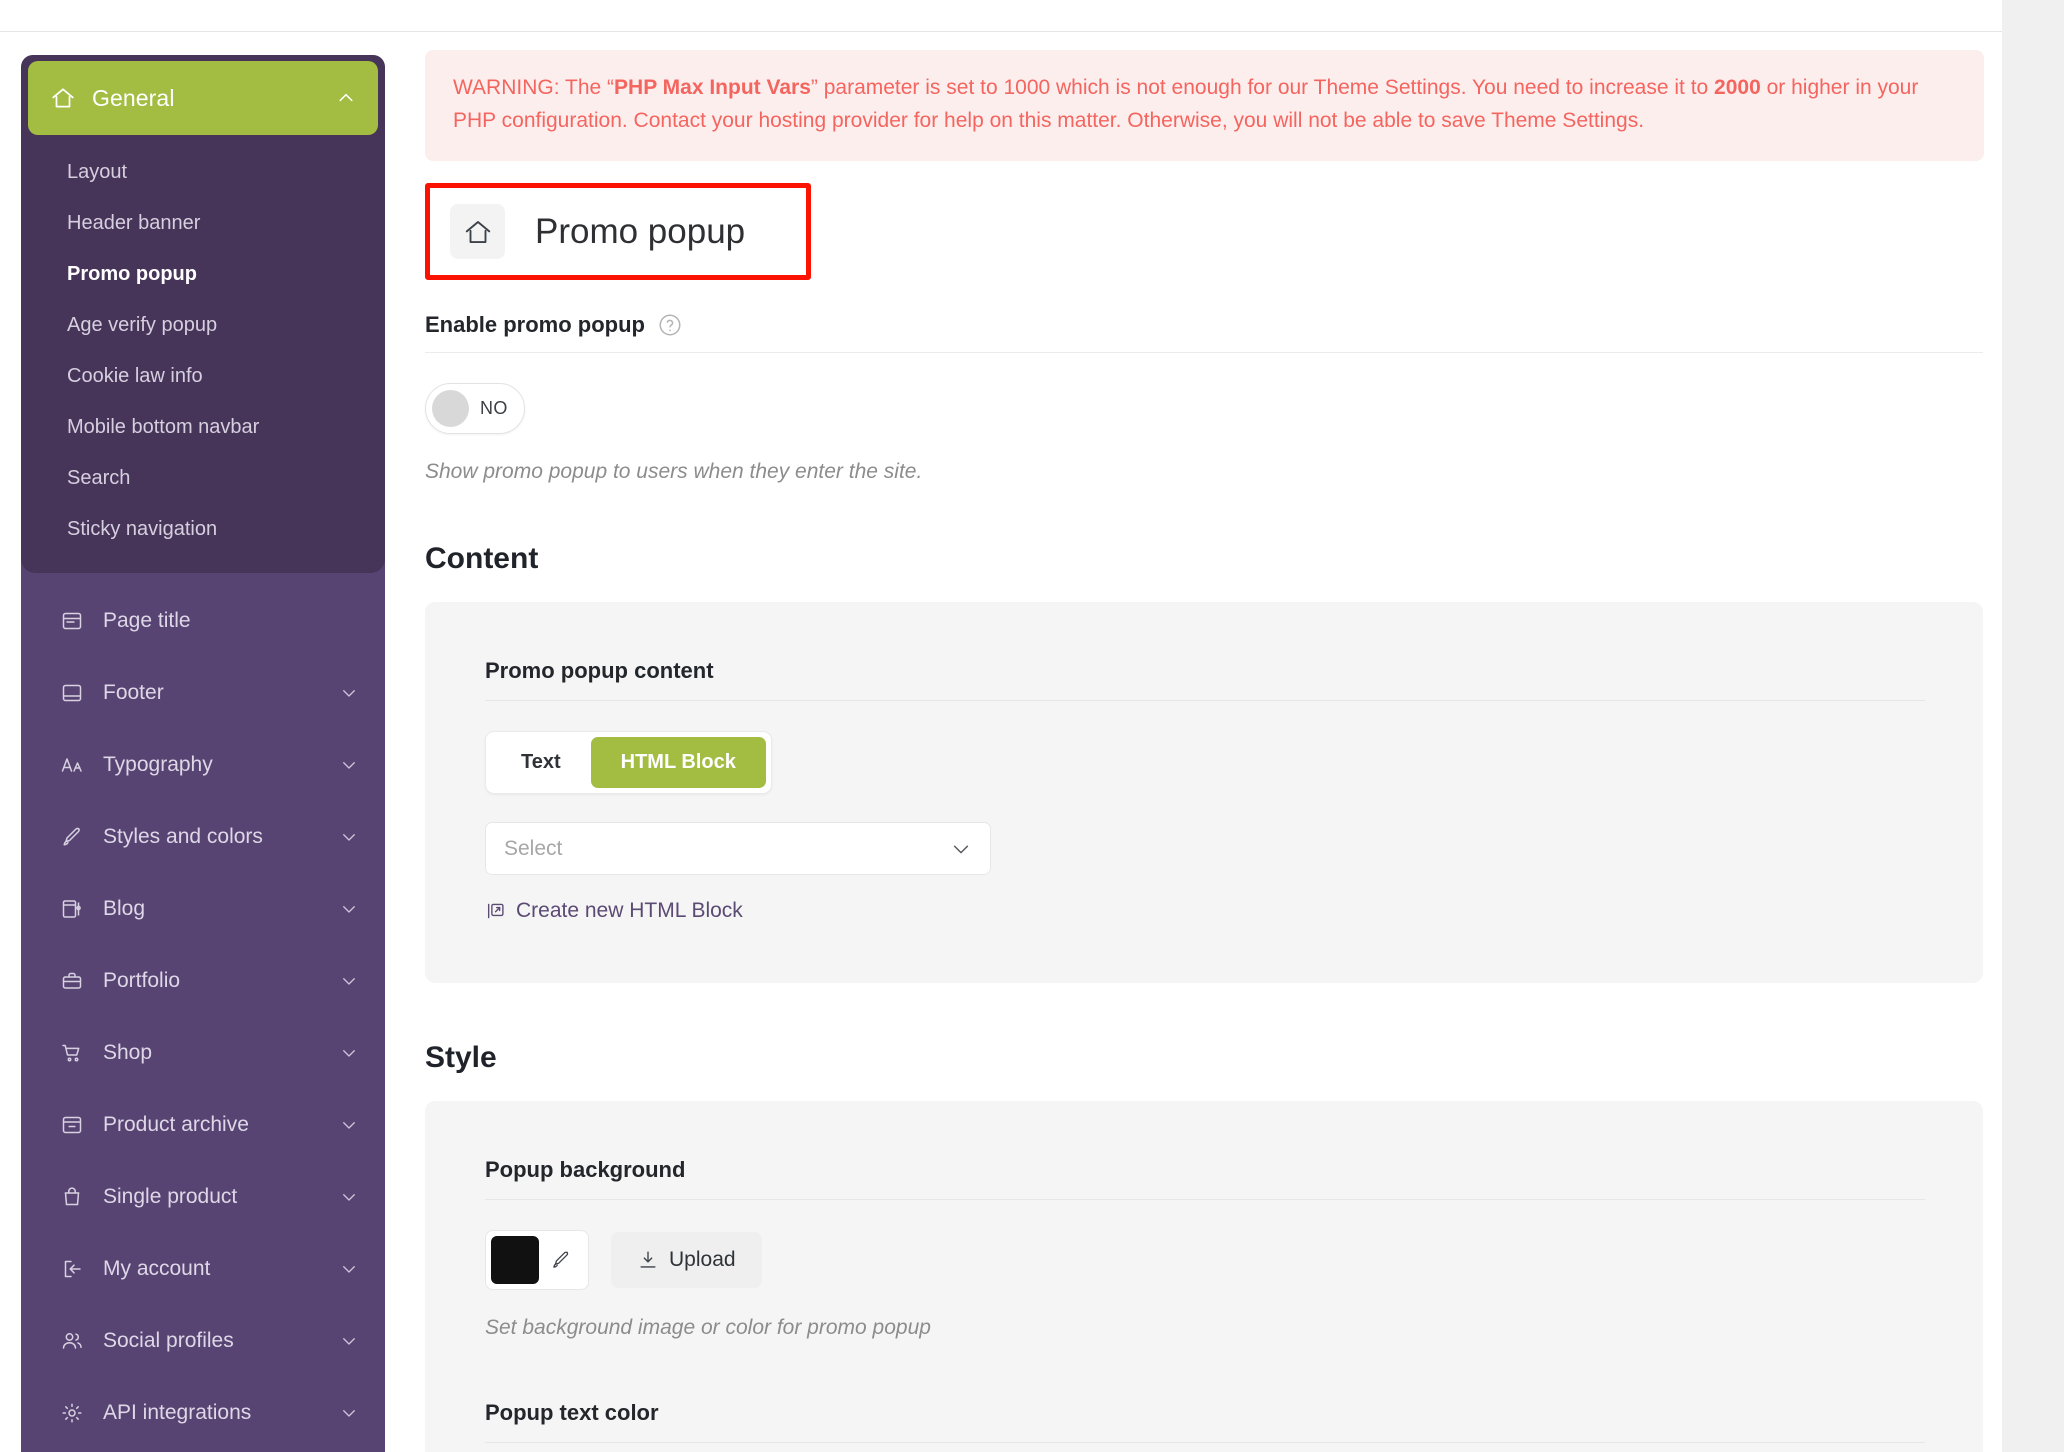  I want to click on sidebar-item-shop: Shop, so click(203, 1053).